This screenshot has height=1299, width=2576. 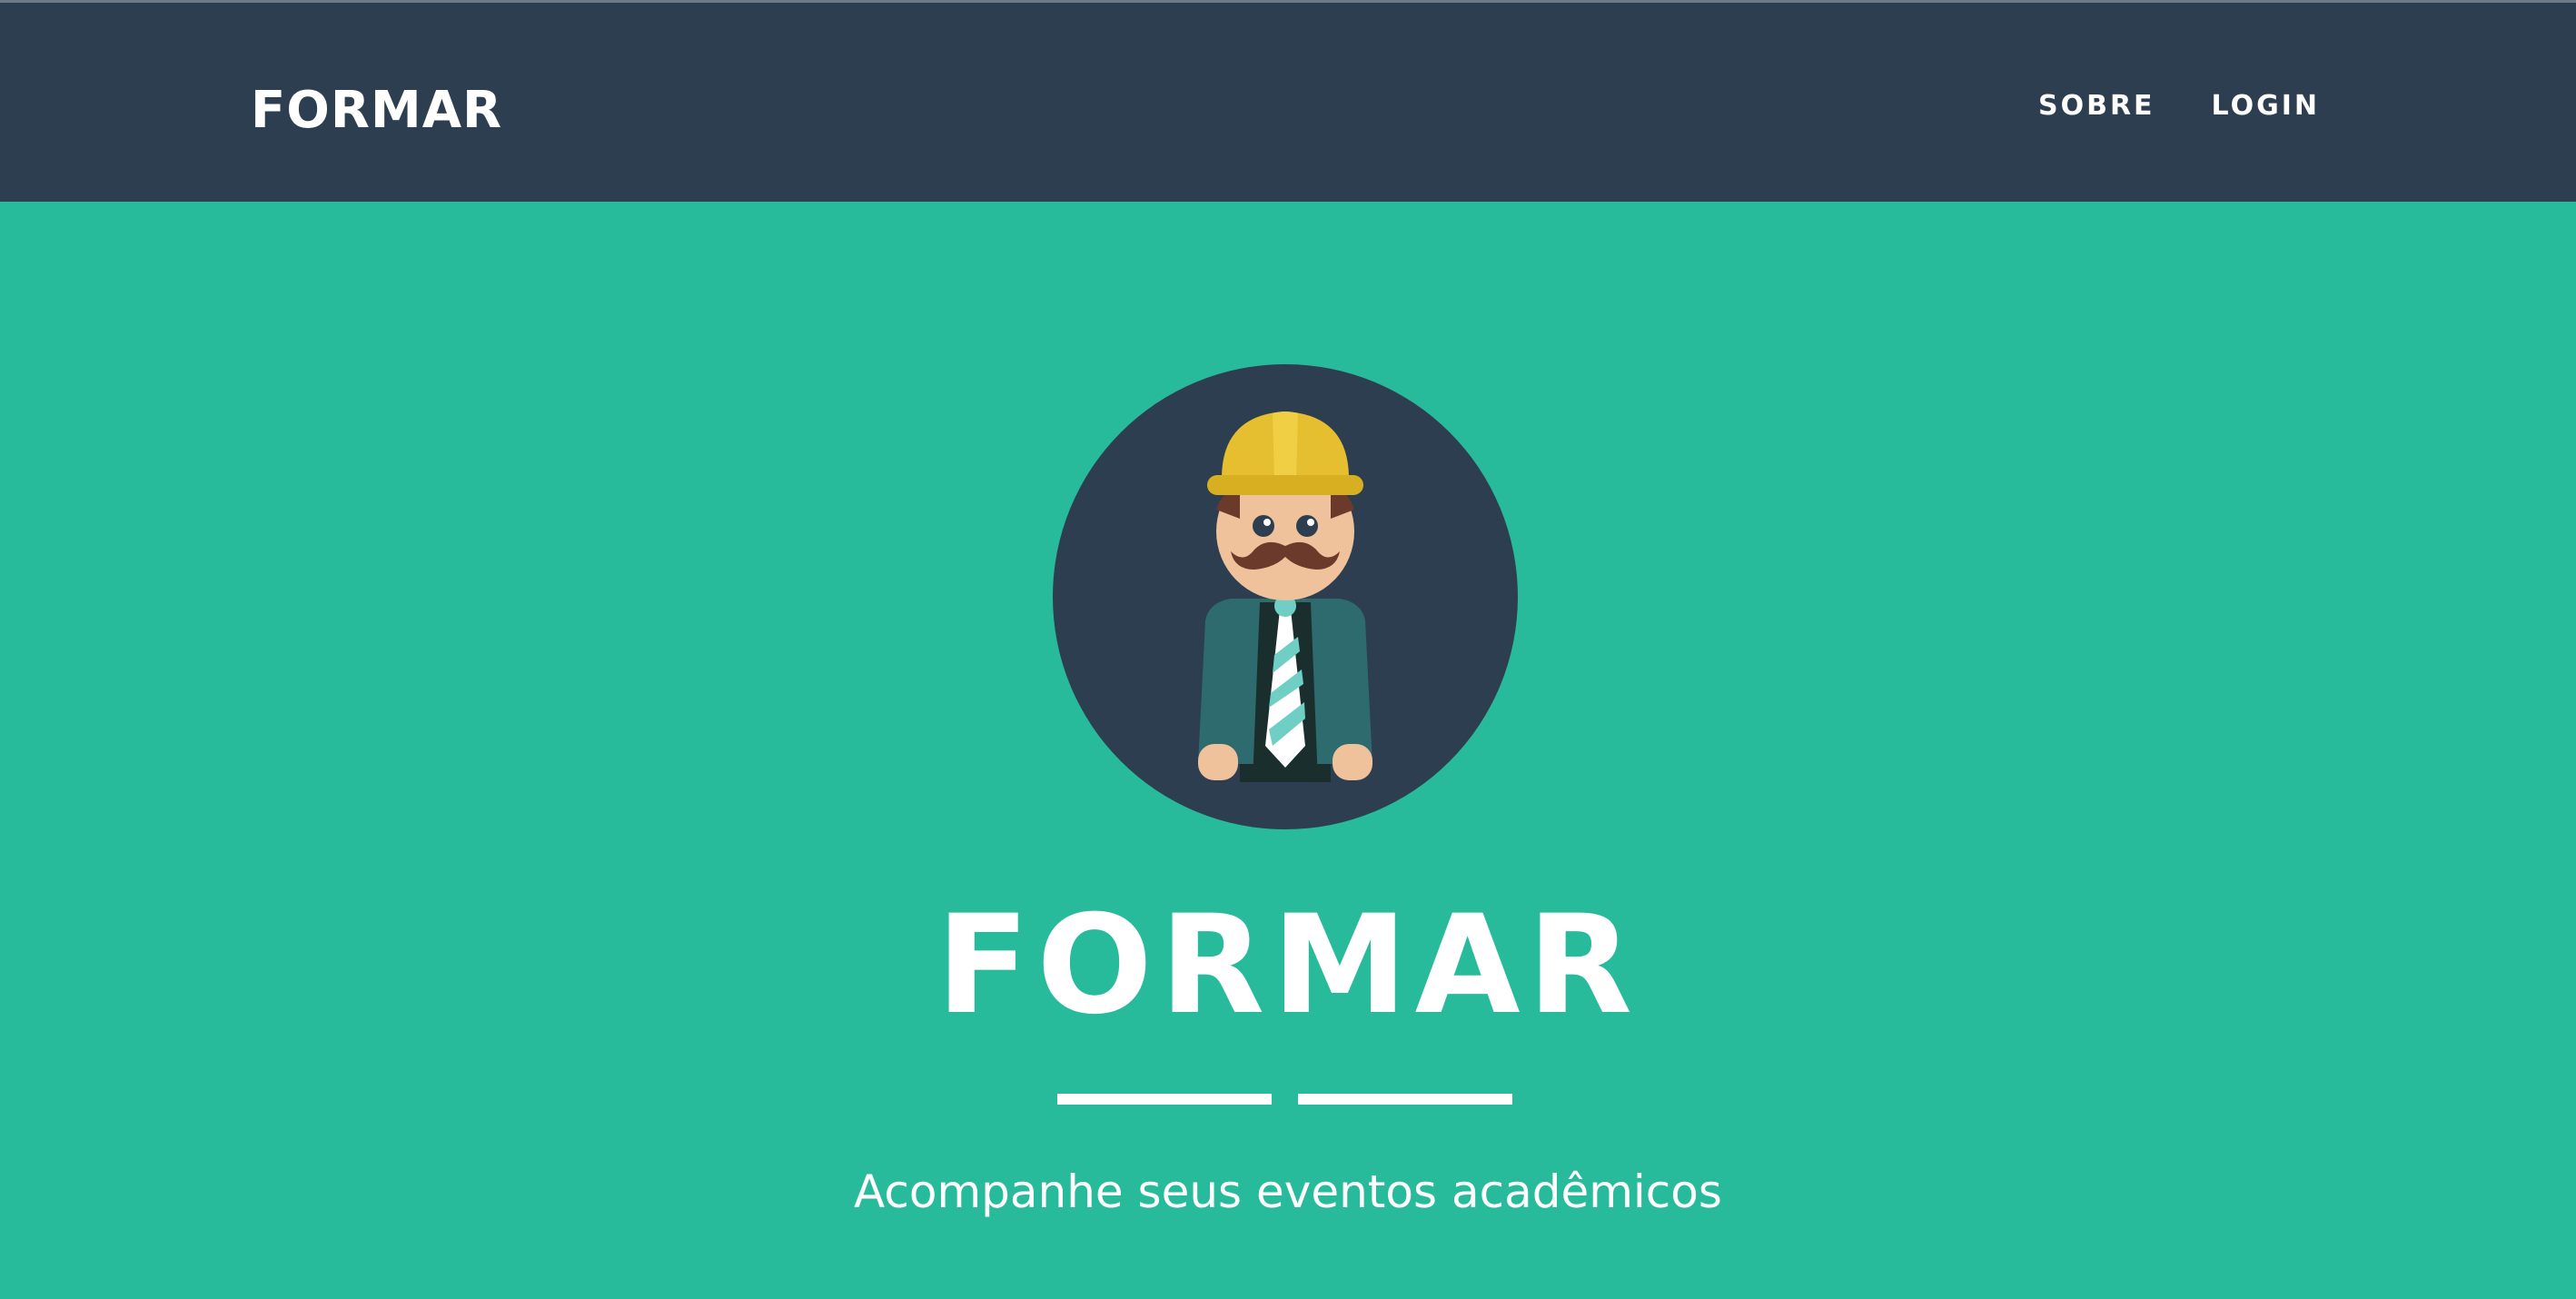 What do you see at coordinates (1288, 966) in the screenshot?
I see `hero-title: FORMAR` at bounding box center [1288, 966].